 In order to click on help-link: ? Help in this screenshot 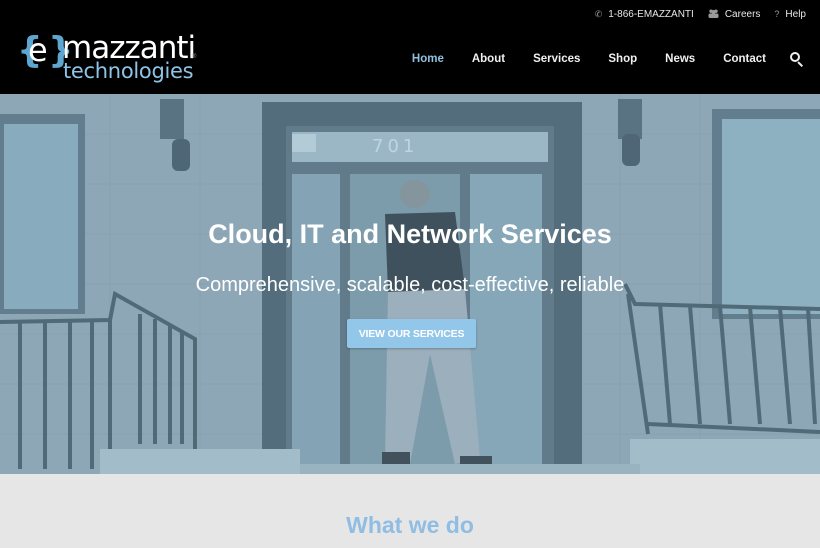, I will do `click(790, 14)`.